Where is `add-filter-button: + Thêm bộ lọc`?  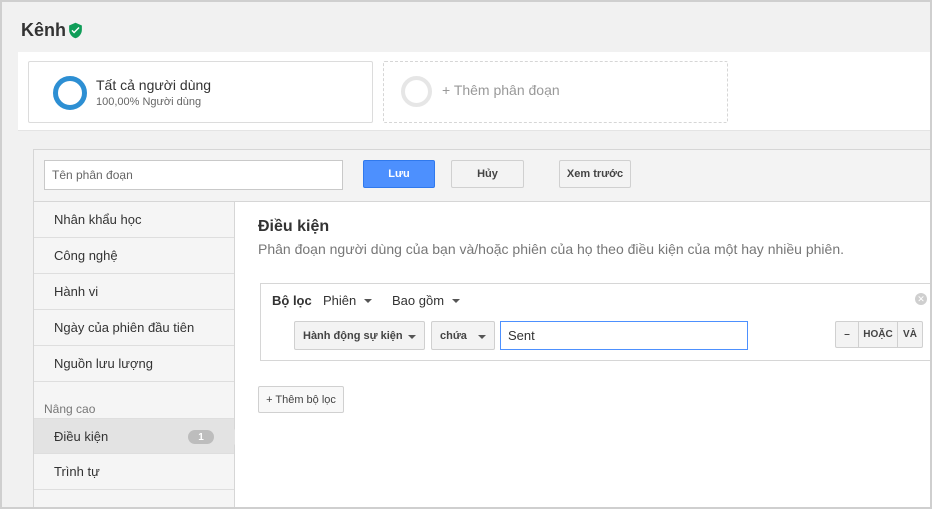
add-filter-button: + Thêm bộ lọc is located at coordinates (301, 399).